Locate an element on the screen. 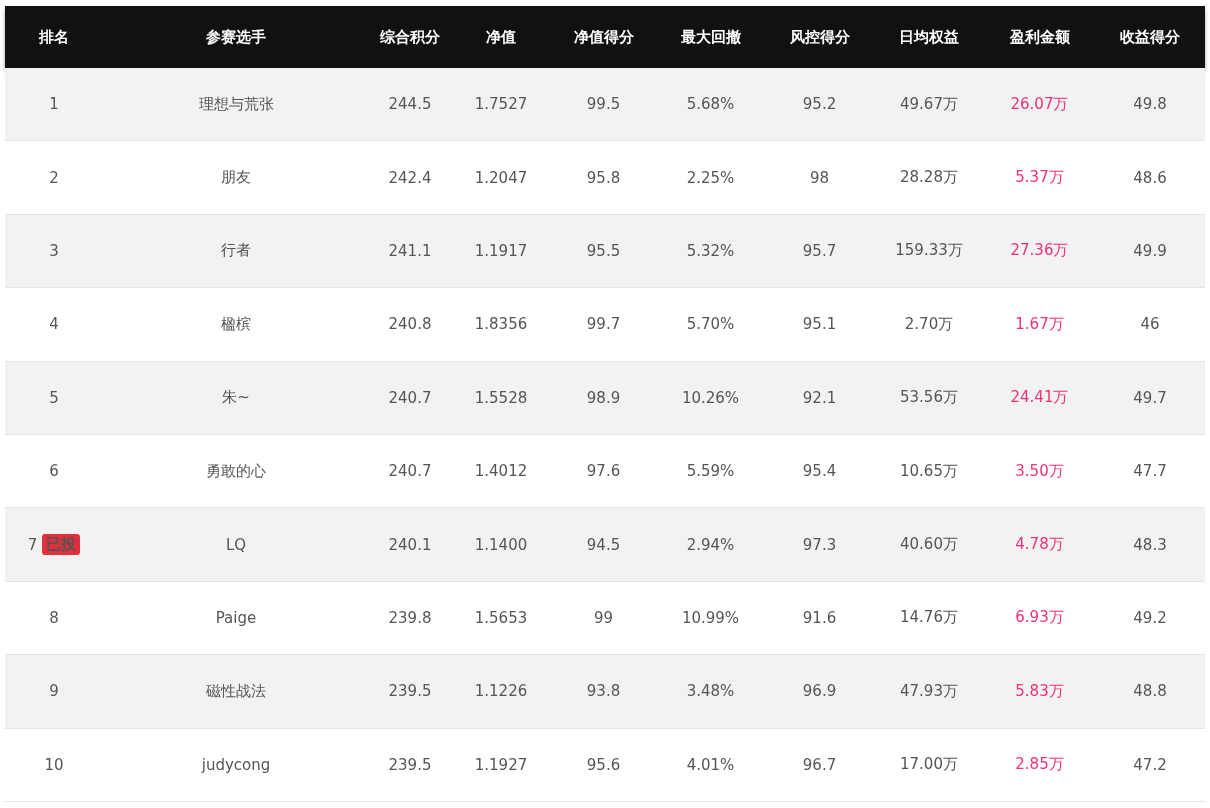 This screenshot has width=1210, height=808. table-cell-text: 5.83万 is located at coordinates (1039, 691).